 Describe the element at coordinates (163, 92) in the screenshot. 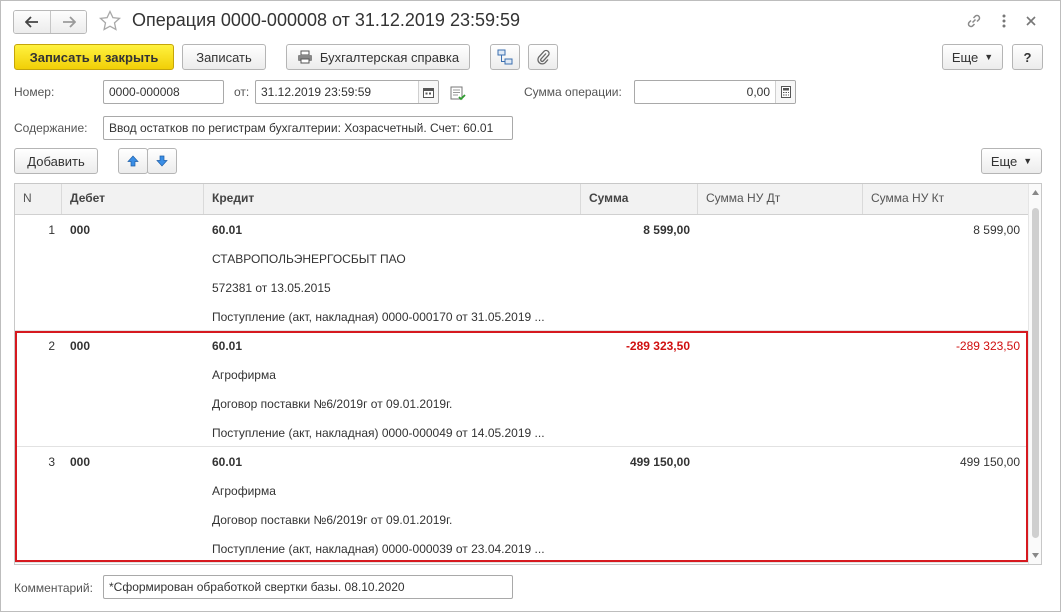

I see `number-field: 0000-000008` at that location.